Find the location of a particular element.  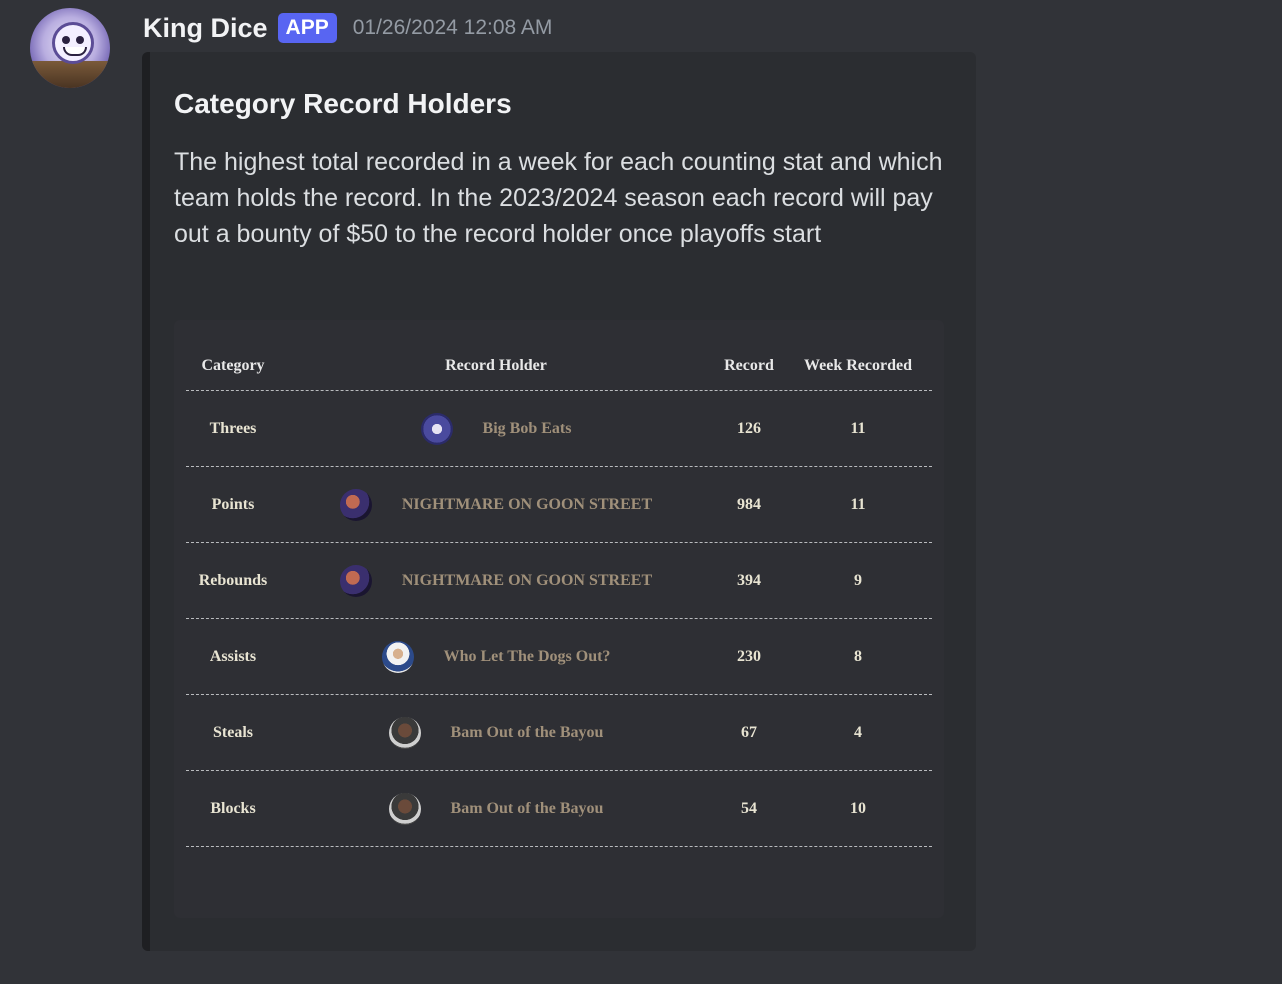

row-category: Steals is located at coordinates (233, 732).